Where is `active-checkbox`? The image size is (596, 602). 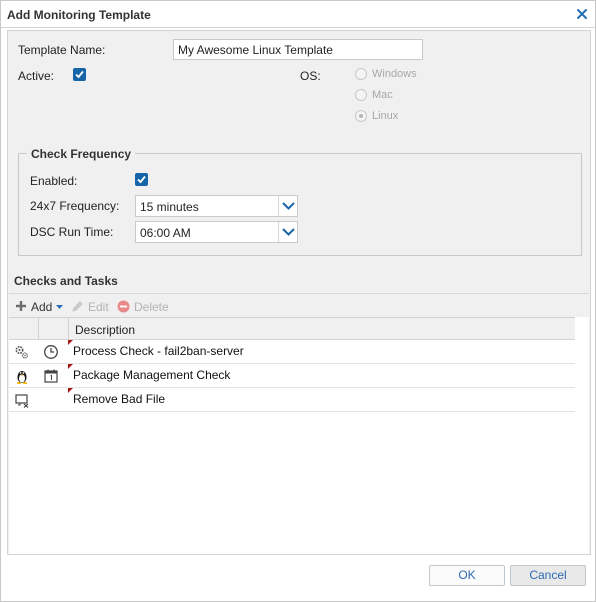
active-checkbox is located at coordinates (79, 74).